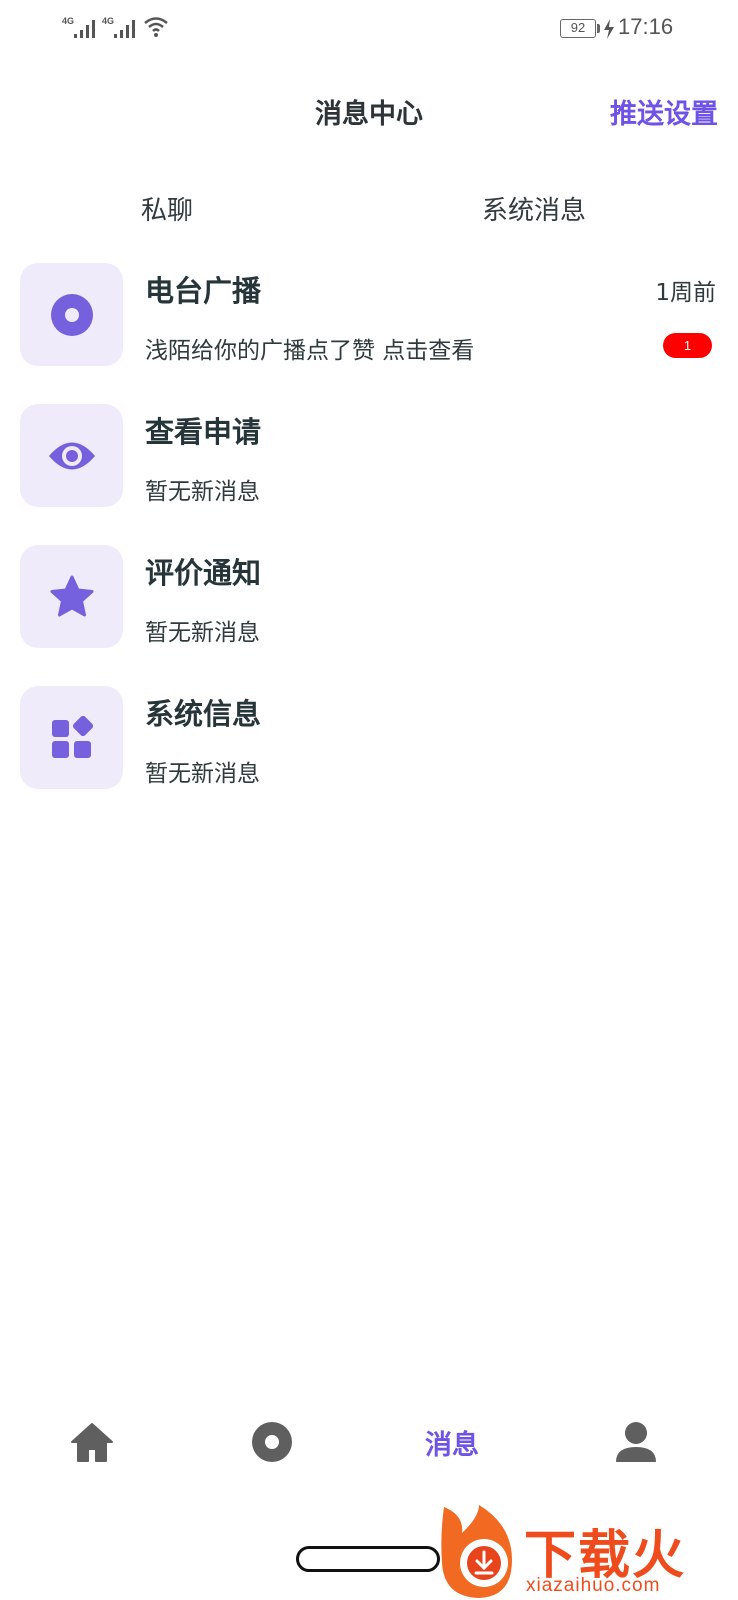  What do you see at coordinates (71, 596) in the screenshot?
I see `star-icon` at bounding box center [71, 596].